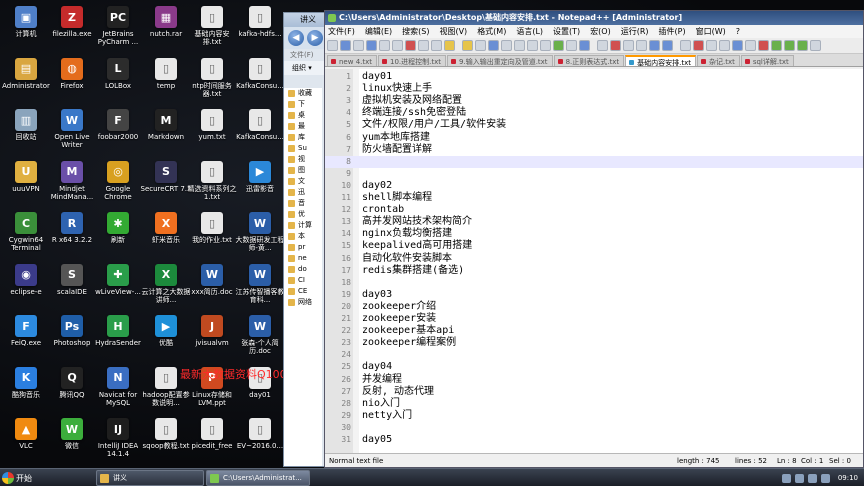 The image size is (864, 486). I want to click on desktop-icon: ◍ Firefox, so click(72, 81).